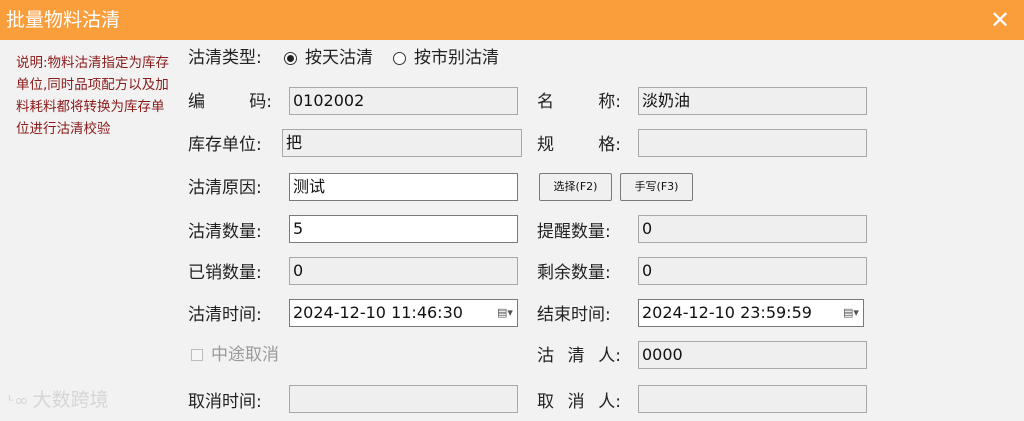 The image size is (1024, 421). Describe the element at coordinates (225, 145) in the screenshot. I see `unit-label: 库存单位:` at that location.